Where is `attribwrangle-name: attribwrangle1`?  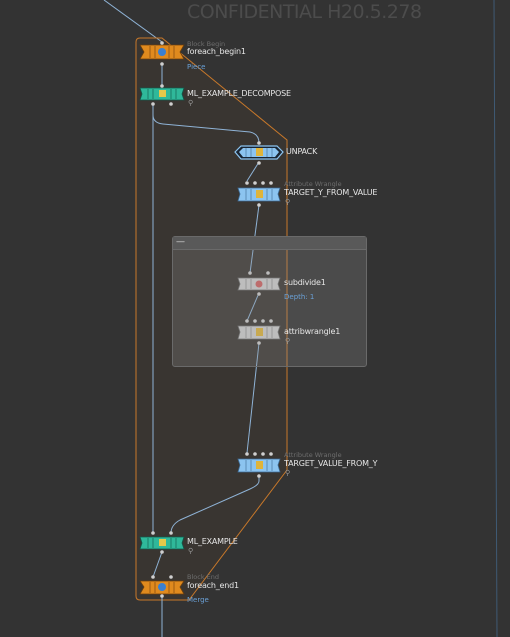 attribwrangle-name: attribwrangle1 is located at coordinates (312, 331).